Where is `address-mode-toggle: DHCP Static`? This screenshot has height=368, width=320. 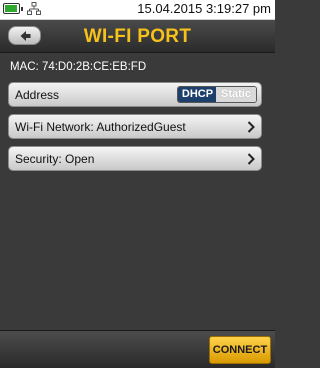 address-mode-toggle: DHCP Static is located at coordinates (217, 94).